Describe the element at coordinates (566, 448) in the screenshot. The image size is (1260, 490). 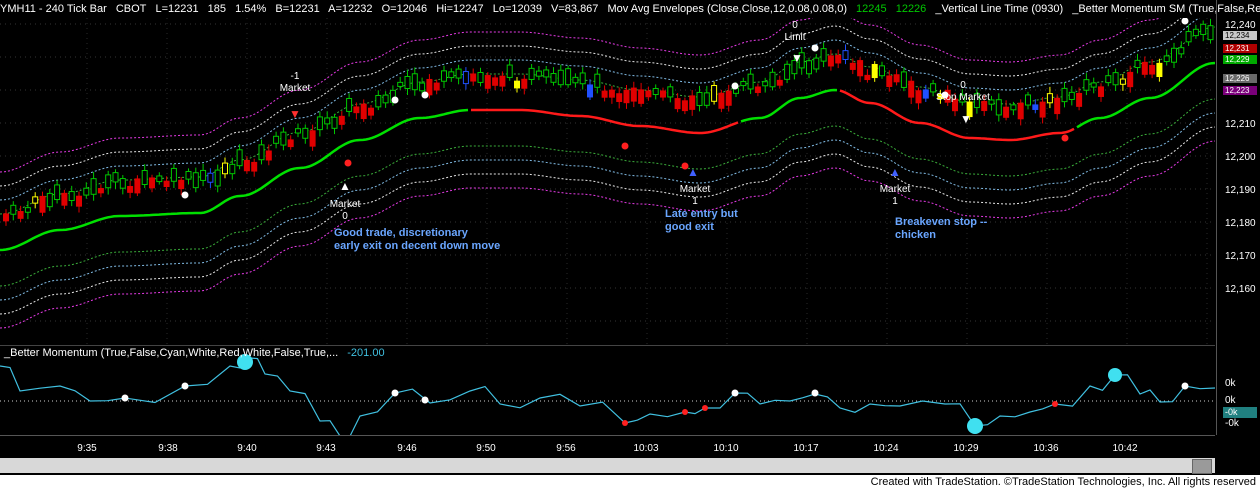
I see `time-tick: 9:56` at that location.